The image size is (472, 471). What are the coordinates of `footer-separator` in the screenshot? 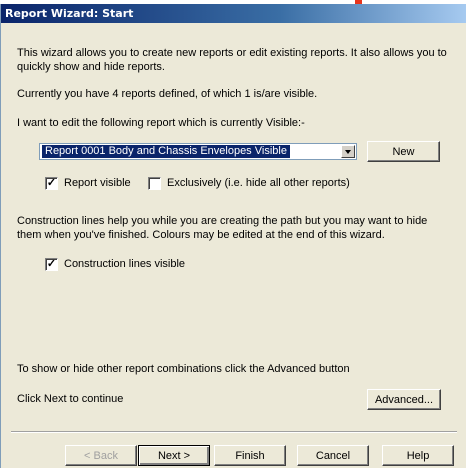 It's located at (234, 432).